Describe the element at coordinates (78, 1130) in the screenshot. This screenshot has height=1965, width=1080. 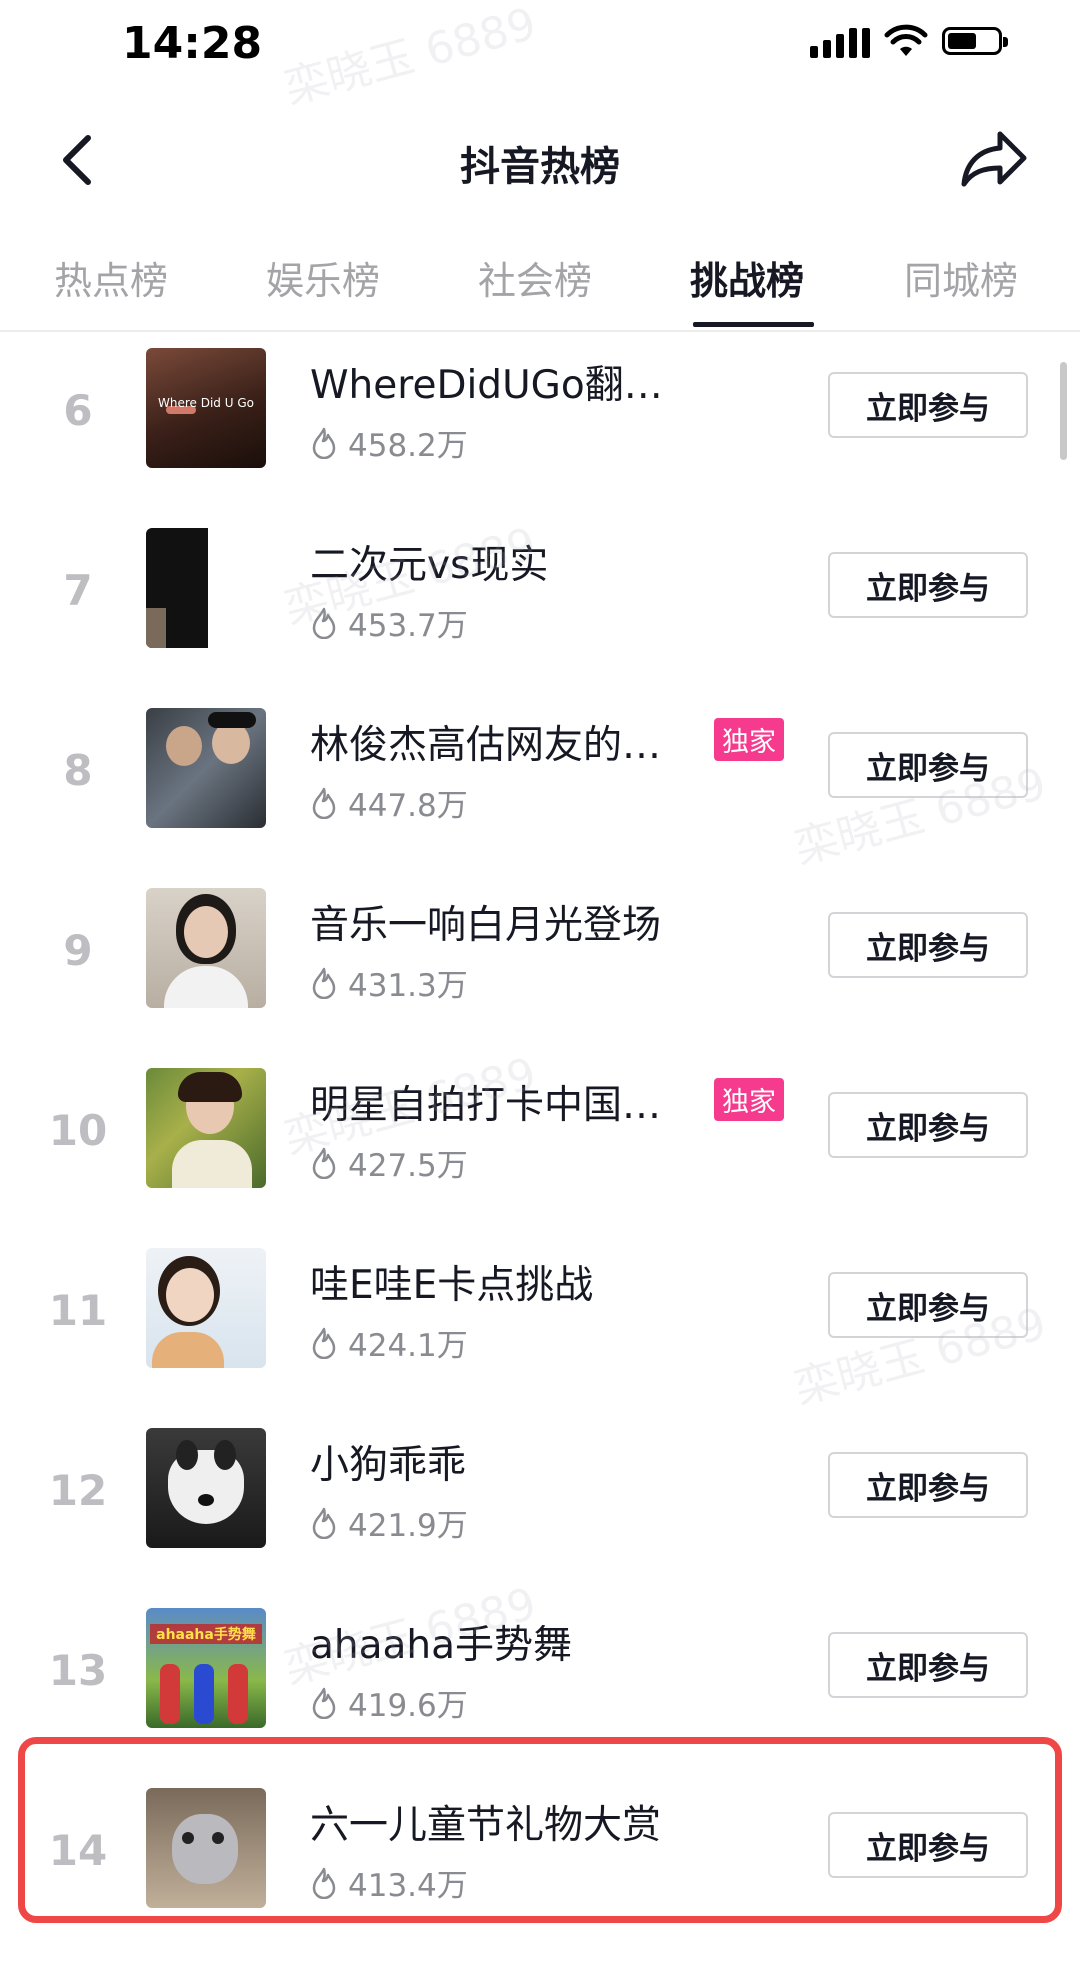
I see `rank-number: 10` at that location.